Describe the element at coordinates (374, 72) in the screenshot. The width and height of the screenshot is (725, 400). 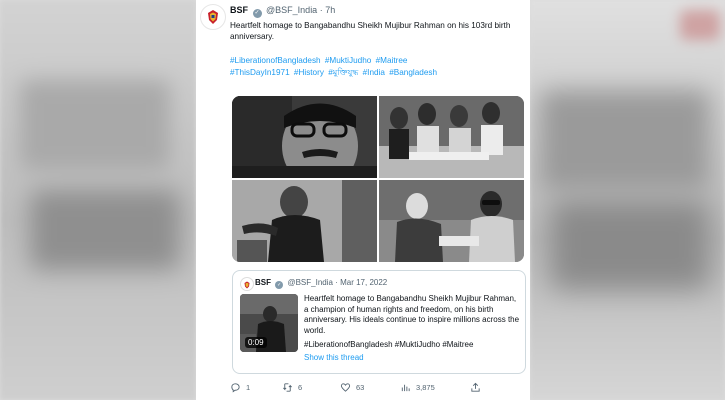
I see `hashtag-link: #India` at that location.